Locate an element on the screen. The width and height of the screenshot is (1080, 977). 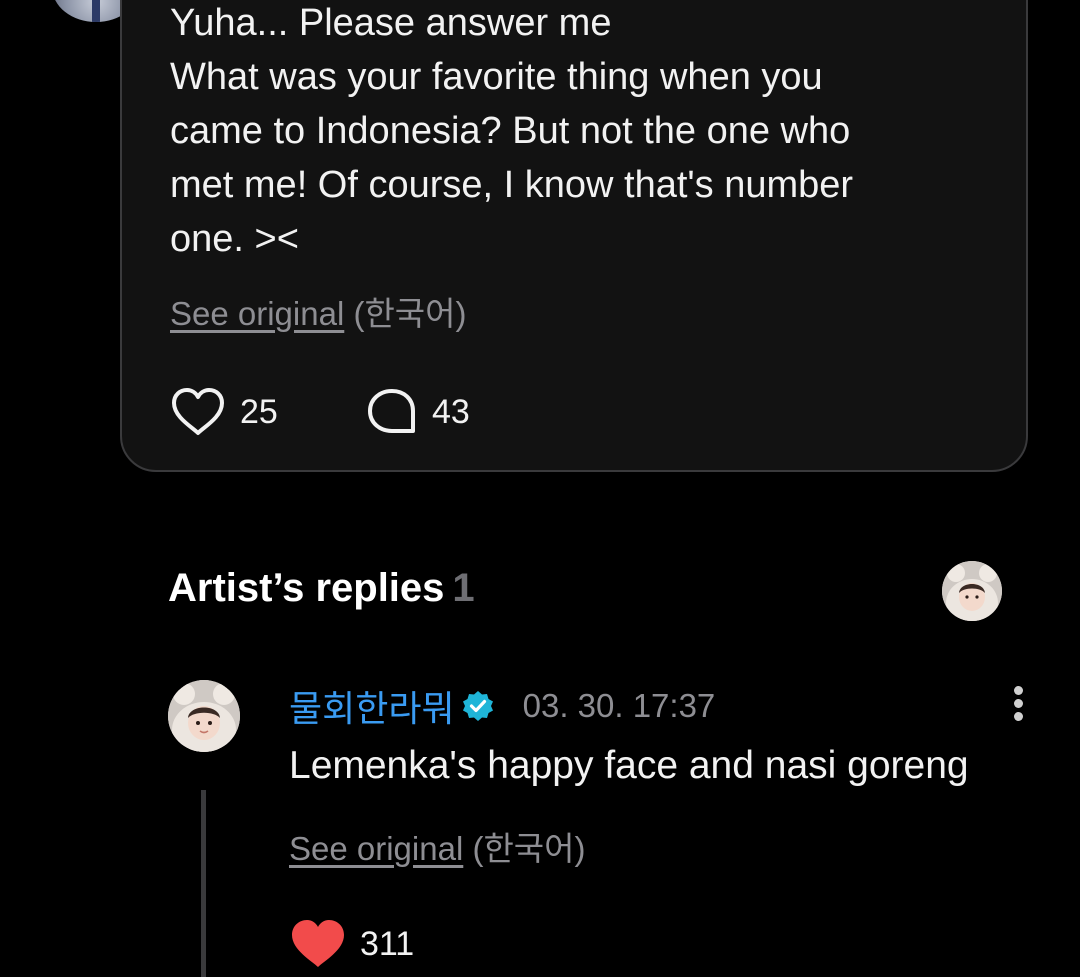
artist-avatar-small is located at coordinates (972, 591).